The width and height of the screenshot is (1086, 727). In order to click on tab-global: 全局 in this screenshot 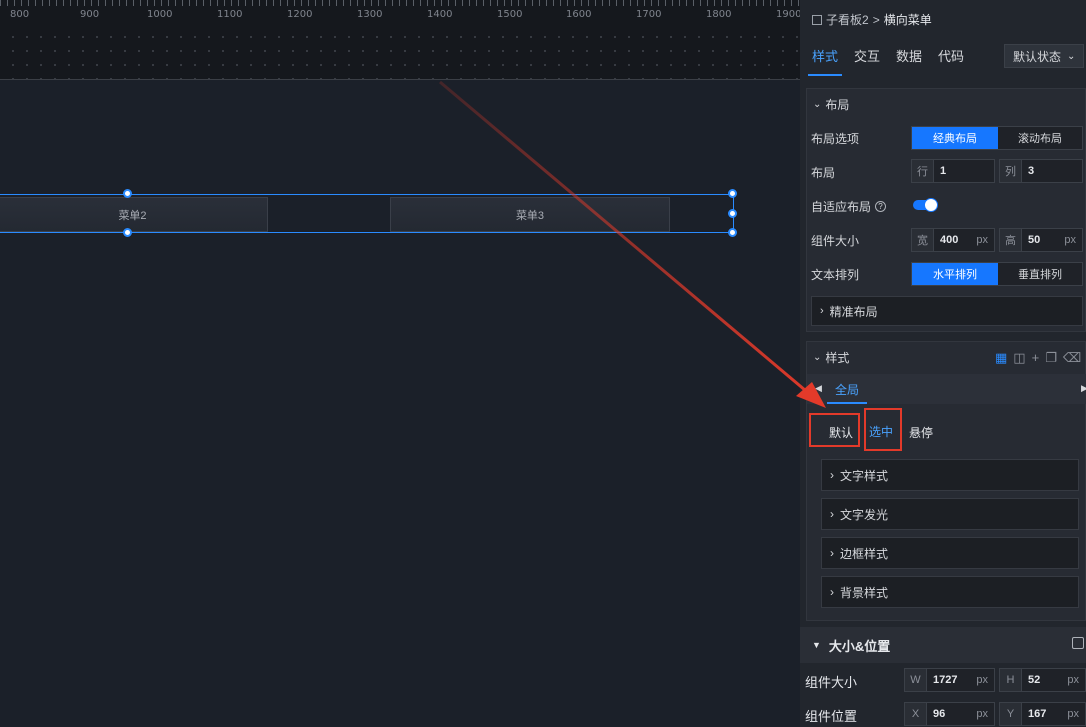, I will do `click(847, 389)`.